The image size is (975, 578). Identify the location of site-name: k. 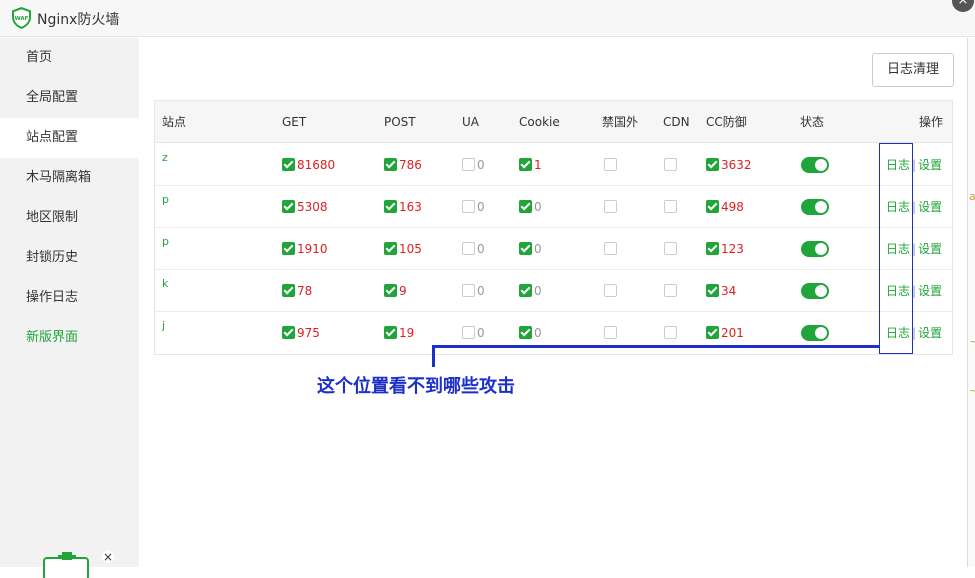
(165, 284).